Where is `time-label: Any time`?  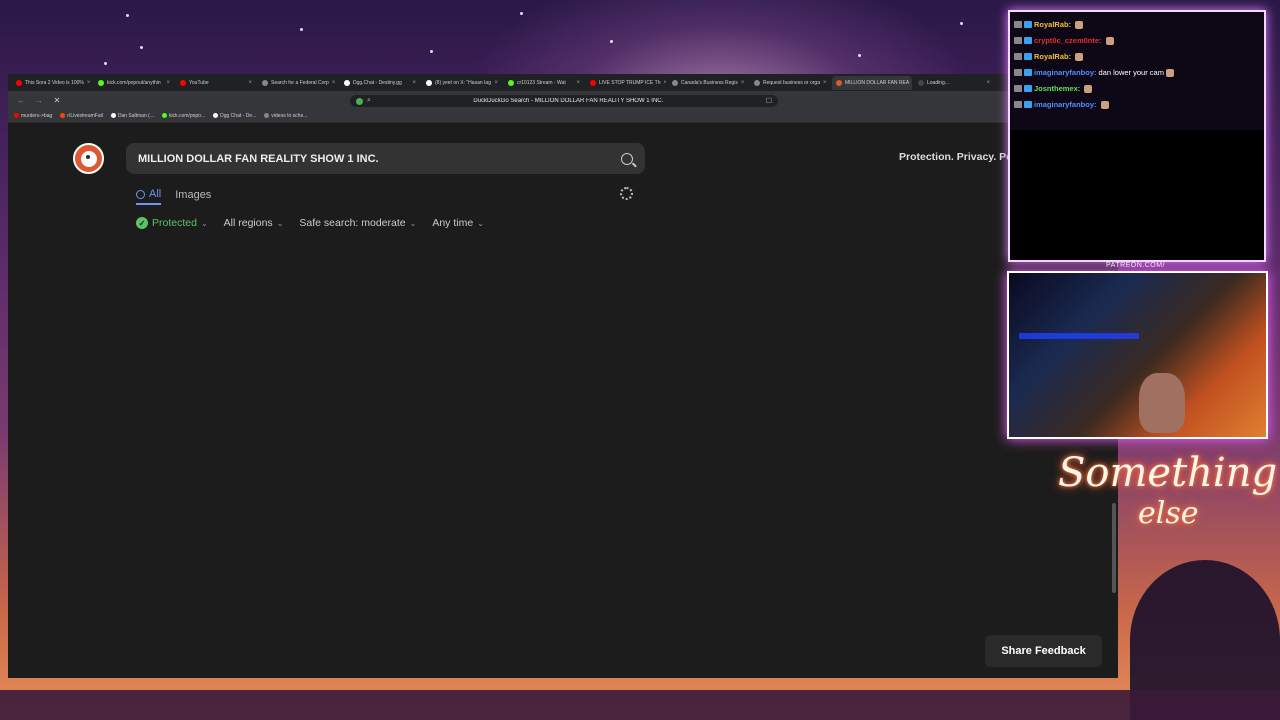
time-label: Any time is located at coordinates (453, 223).